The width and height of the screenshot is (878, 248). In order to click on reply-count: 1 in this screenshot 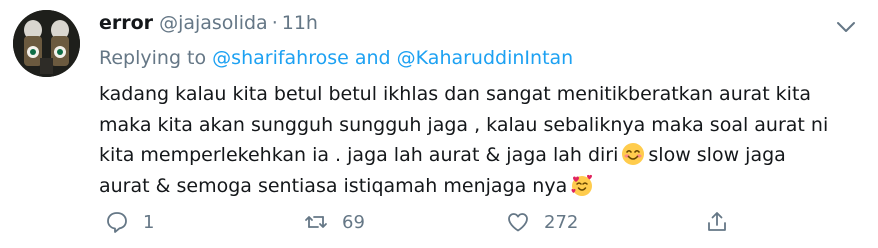, I will do `click(149, 222)`.